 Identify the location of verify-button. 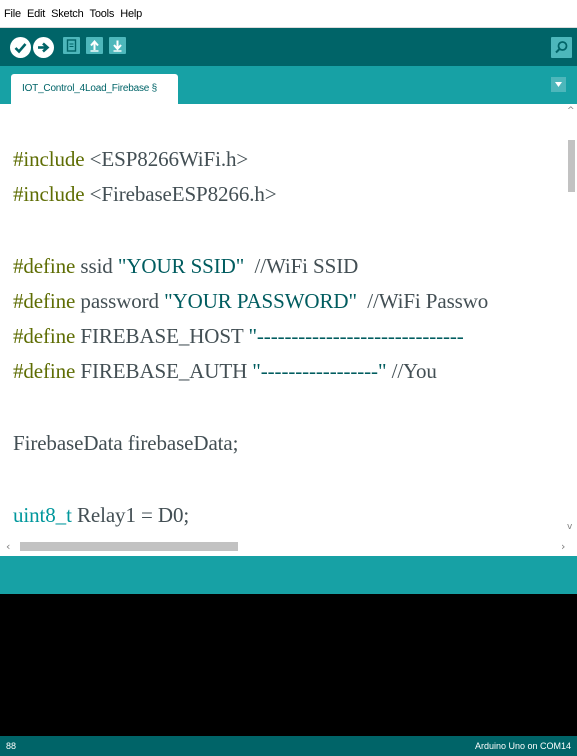
(20, 47).